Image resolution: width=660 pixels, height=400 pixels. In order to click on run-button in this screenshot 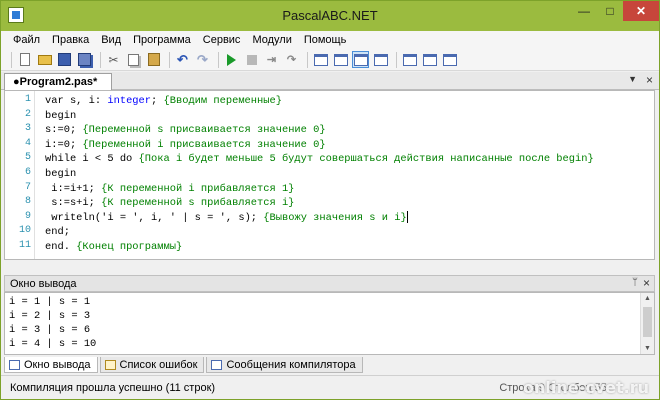, I will do `click(231, 59)`.